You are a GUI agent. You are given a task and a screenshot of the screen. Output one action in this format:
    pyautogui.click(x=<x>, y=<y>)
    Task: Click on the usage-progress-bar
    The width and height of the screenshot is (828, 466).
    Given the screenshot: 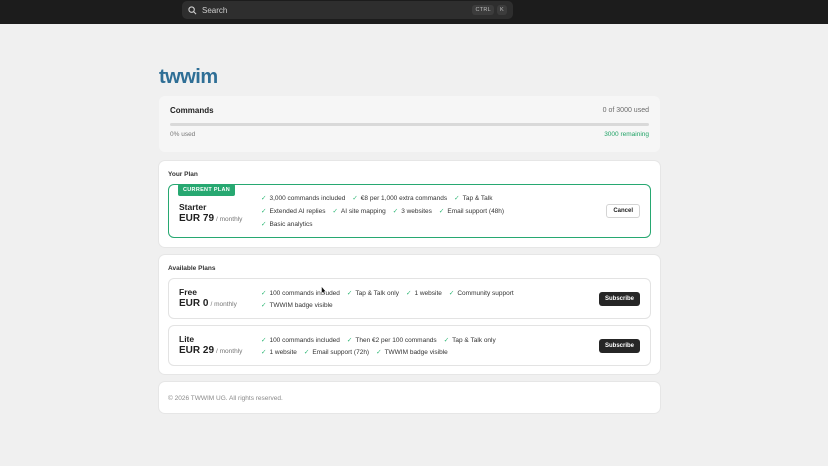 What is the action you would take?
    pyautogui.click(x=409, y=124)
    